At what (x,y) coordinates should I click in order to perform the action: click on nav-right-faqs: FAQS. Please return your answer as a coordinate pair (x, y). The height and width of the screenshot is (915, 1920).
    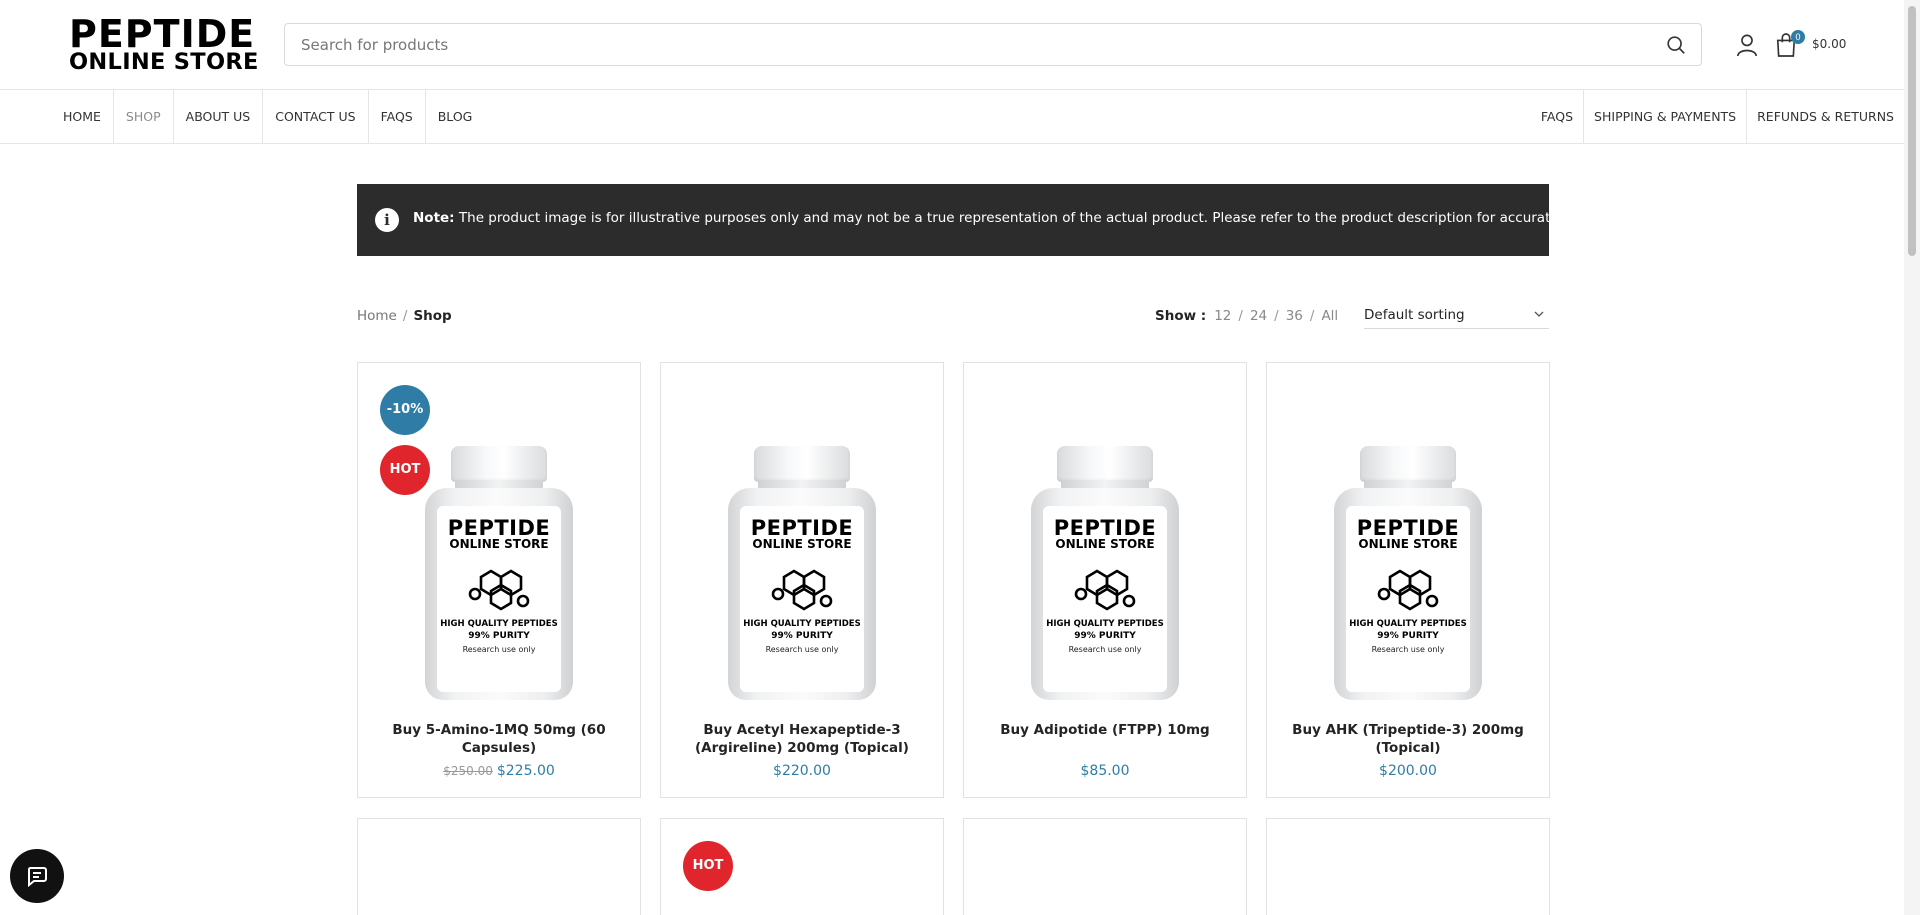
    Looking at the image, I should click on (1557, 117).